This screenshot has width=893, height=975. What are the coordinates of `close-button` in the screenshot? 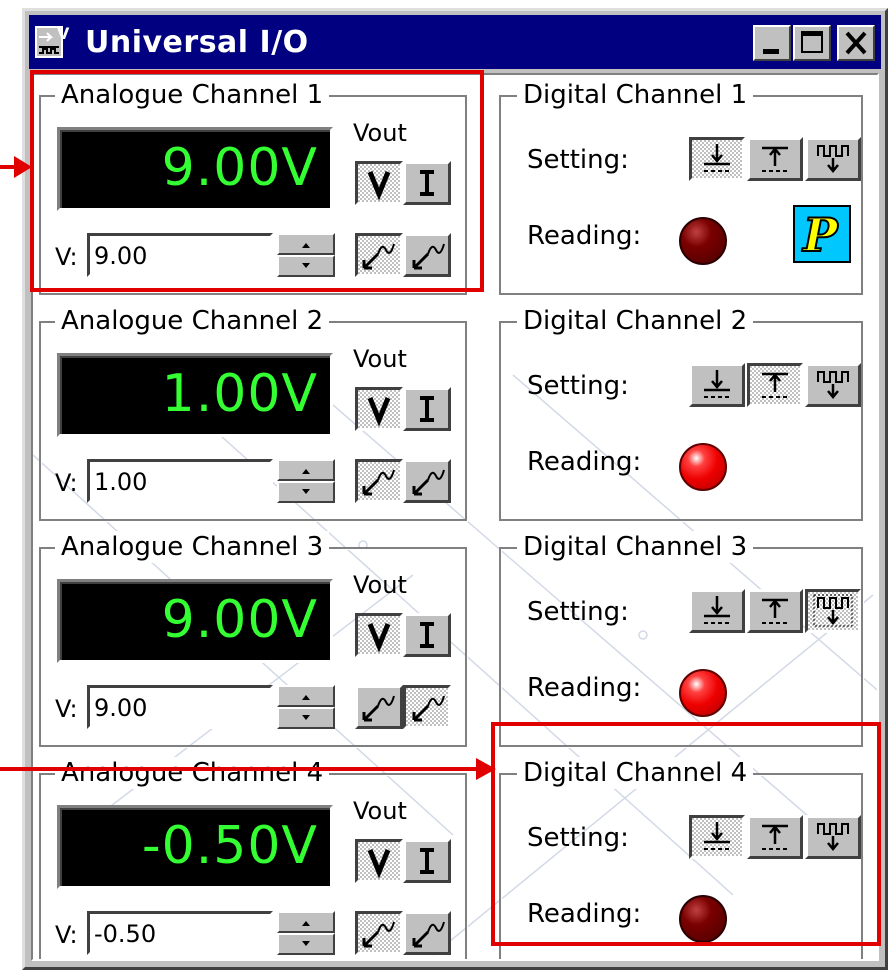 It's located at (856, 43).